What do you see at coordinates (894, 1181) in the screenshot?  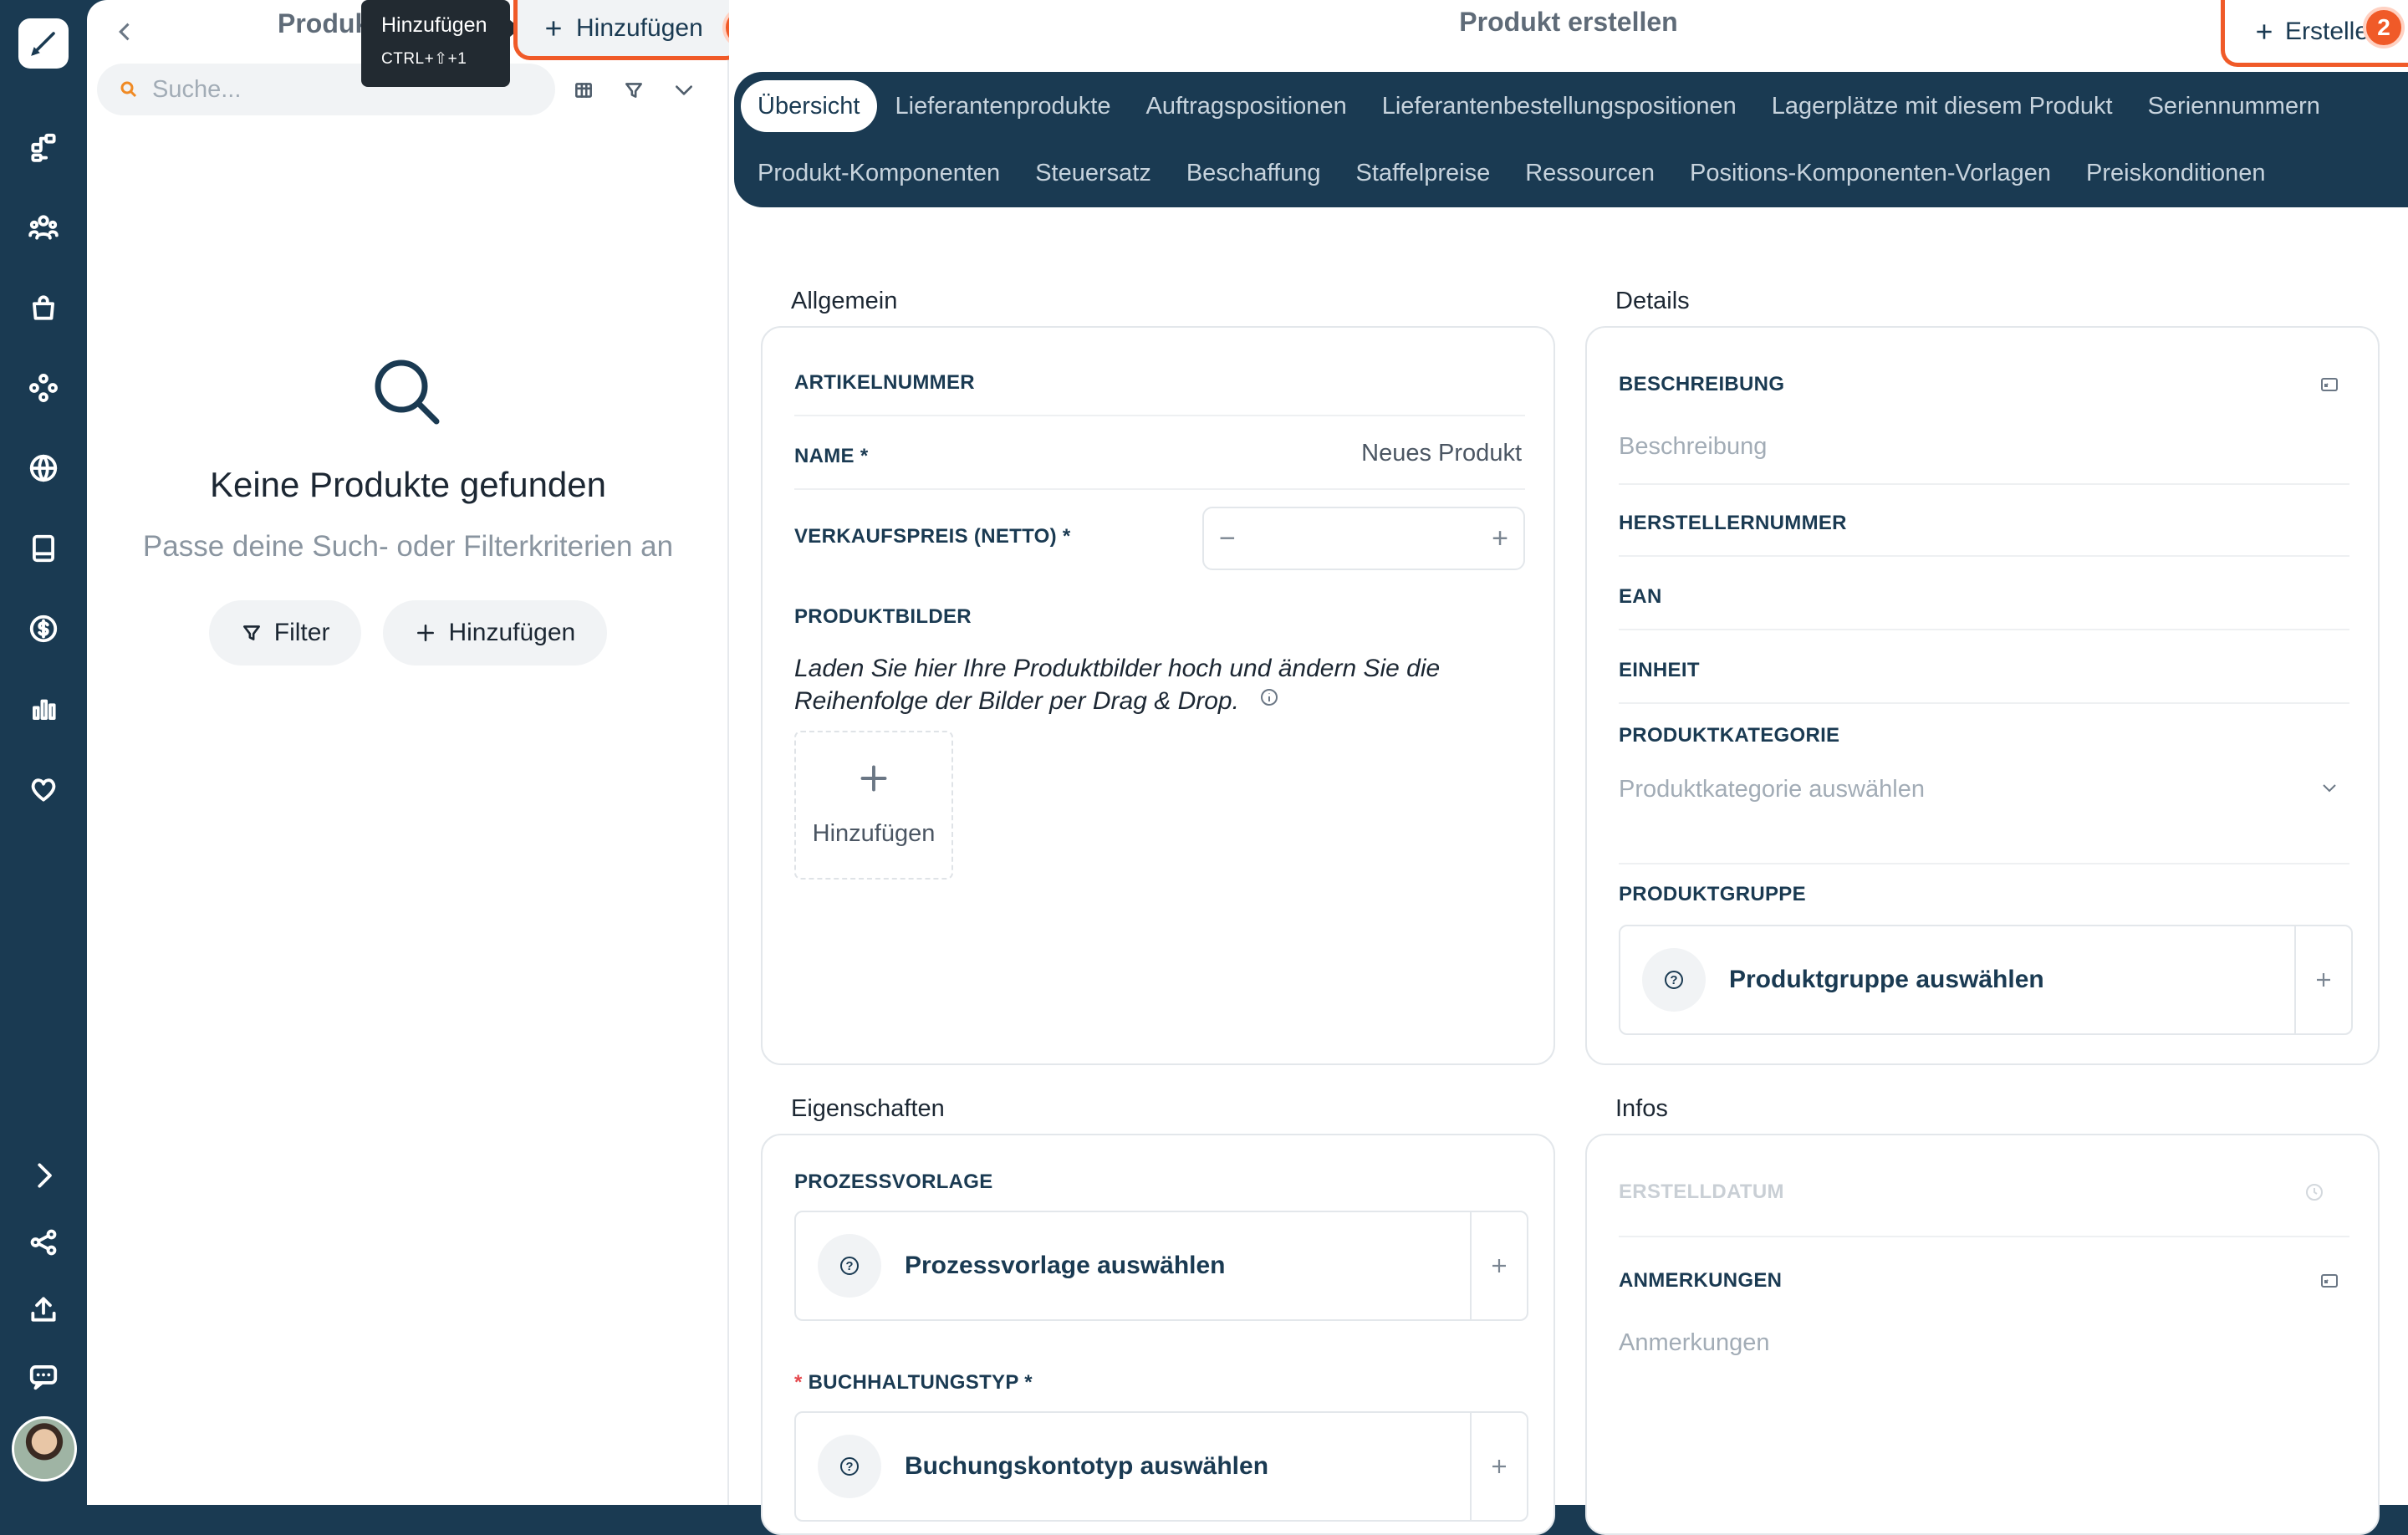 I see `prozessvorlage-label: PROZESSVORLAGE` at bounding box center [894, 1181].